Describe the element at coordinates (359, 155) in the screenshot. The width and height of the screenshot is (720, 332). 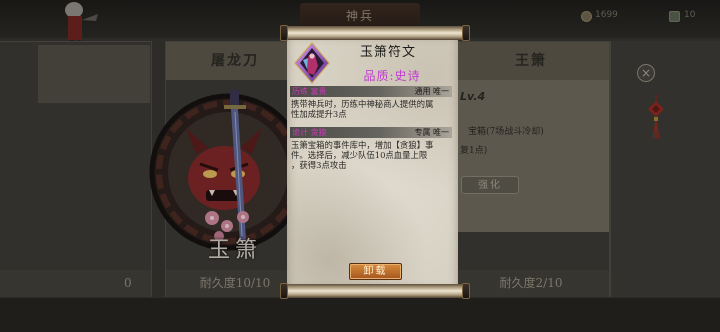
I see `description-line: 件。选择后，减少队伍10点血量上限` at that location.